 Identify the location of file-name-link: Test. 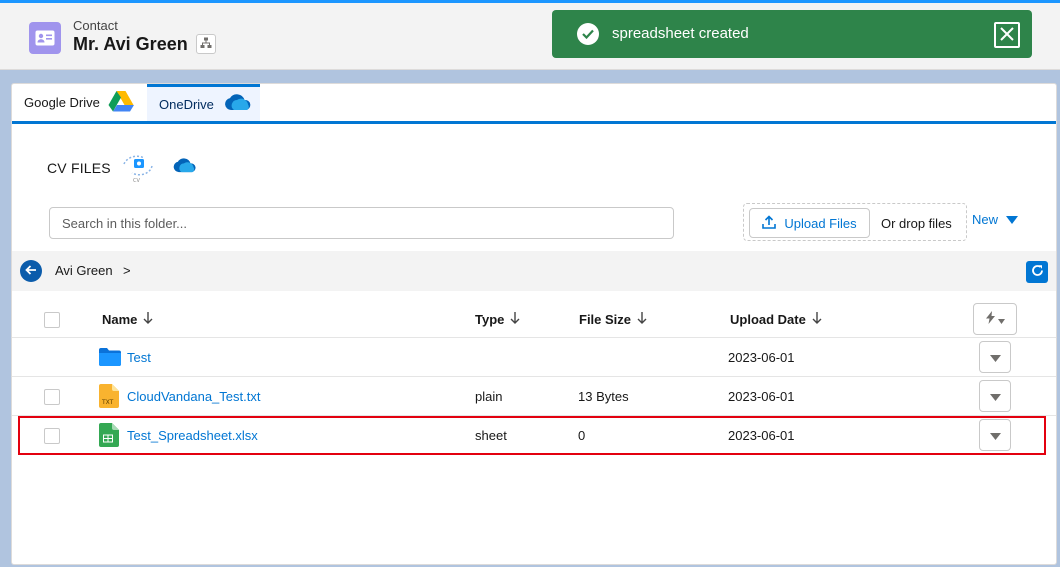
(139, 357).